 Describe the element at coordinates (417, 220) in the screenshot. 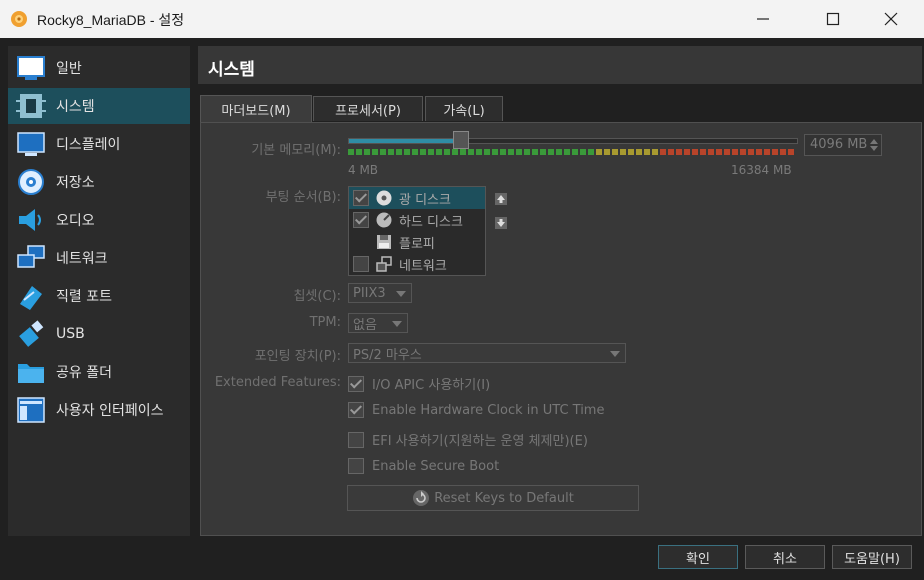

I see `boot-item-hard-disk: 하드 디스크` at that location.